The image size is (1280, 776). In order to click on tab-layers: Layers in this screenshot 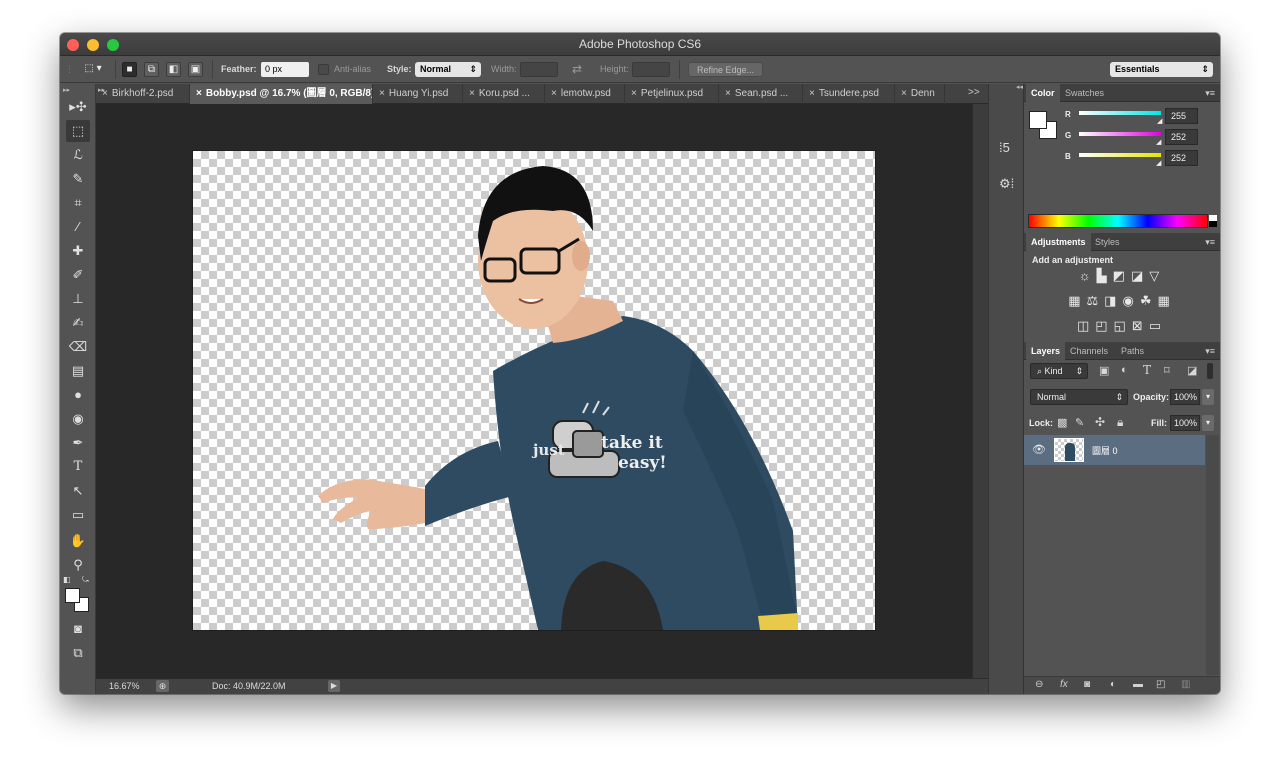, I will do `click(1046, 351)`.